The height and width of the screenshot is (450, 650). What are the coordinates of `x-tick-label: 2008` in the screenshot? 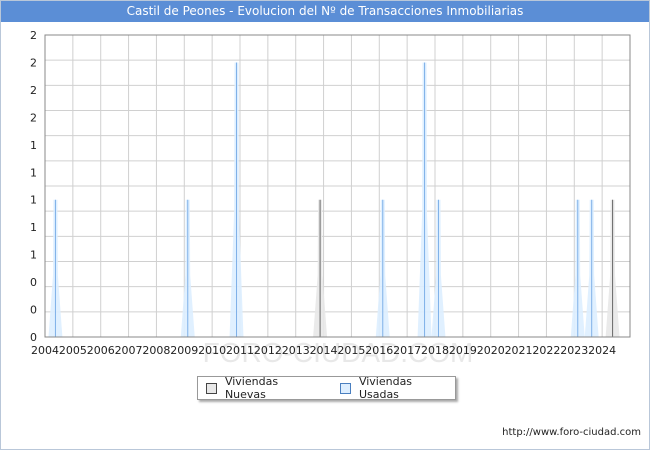 It's located at (156, 350).